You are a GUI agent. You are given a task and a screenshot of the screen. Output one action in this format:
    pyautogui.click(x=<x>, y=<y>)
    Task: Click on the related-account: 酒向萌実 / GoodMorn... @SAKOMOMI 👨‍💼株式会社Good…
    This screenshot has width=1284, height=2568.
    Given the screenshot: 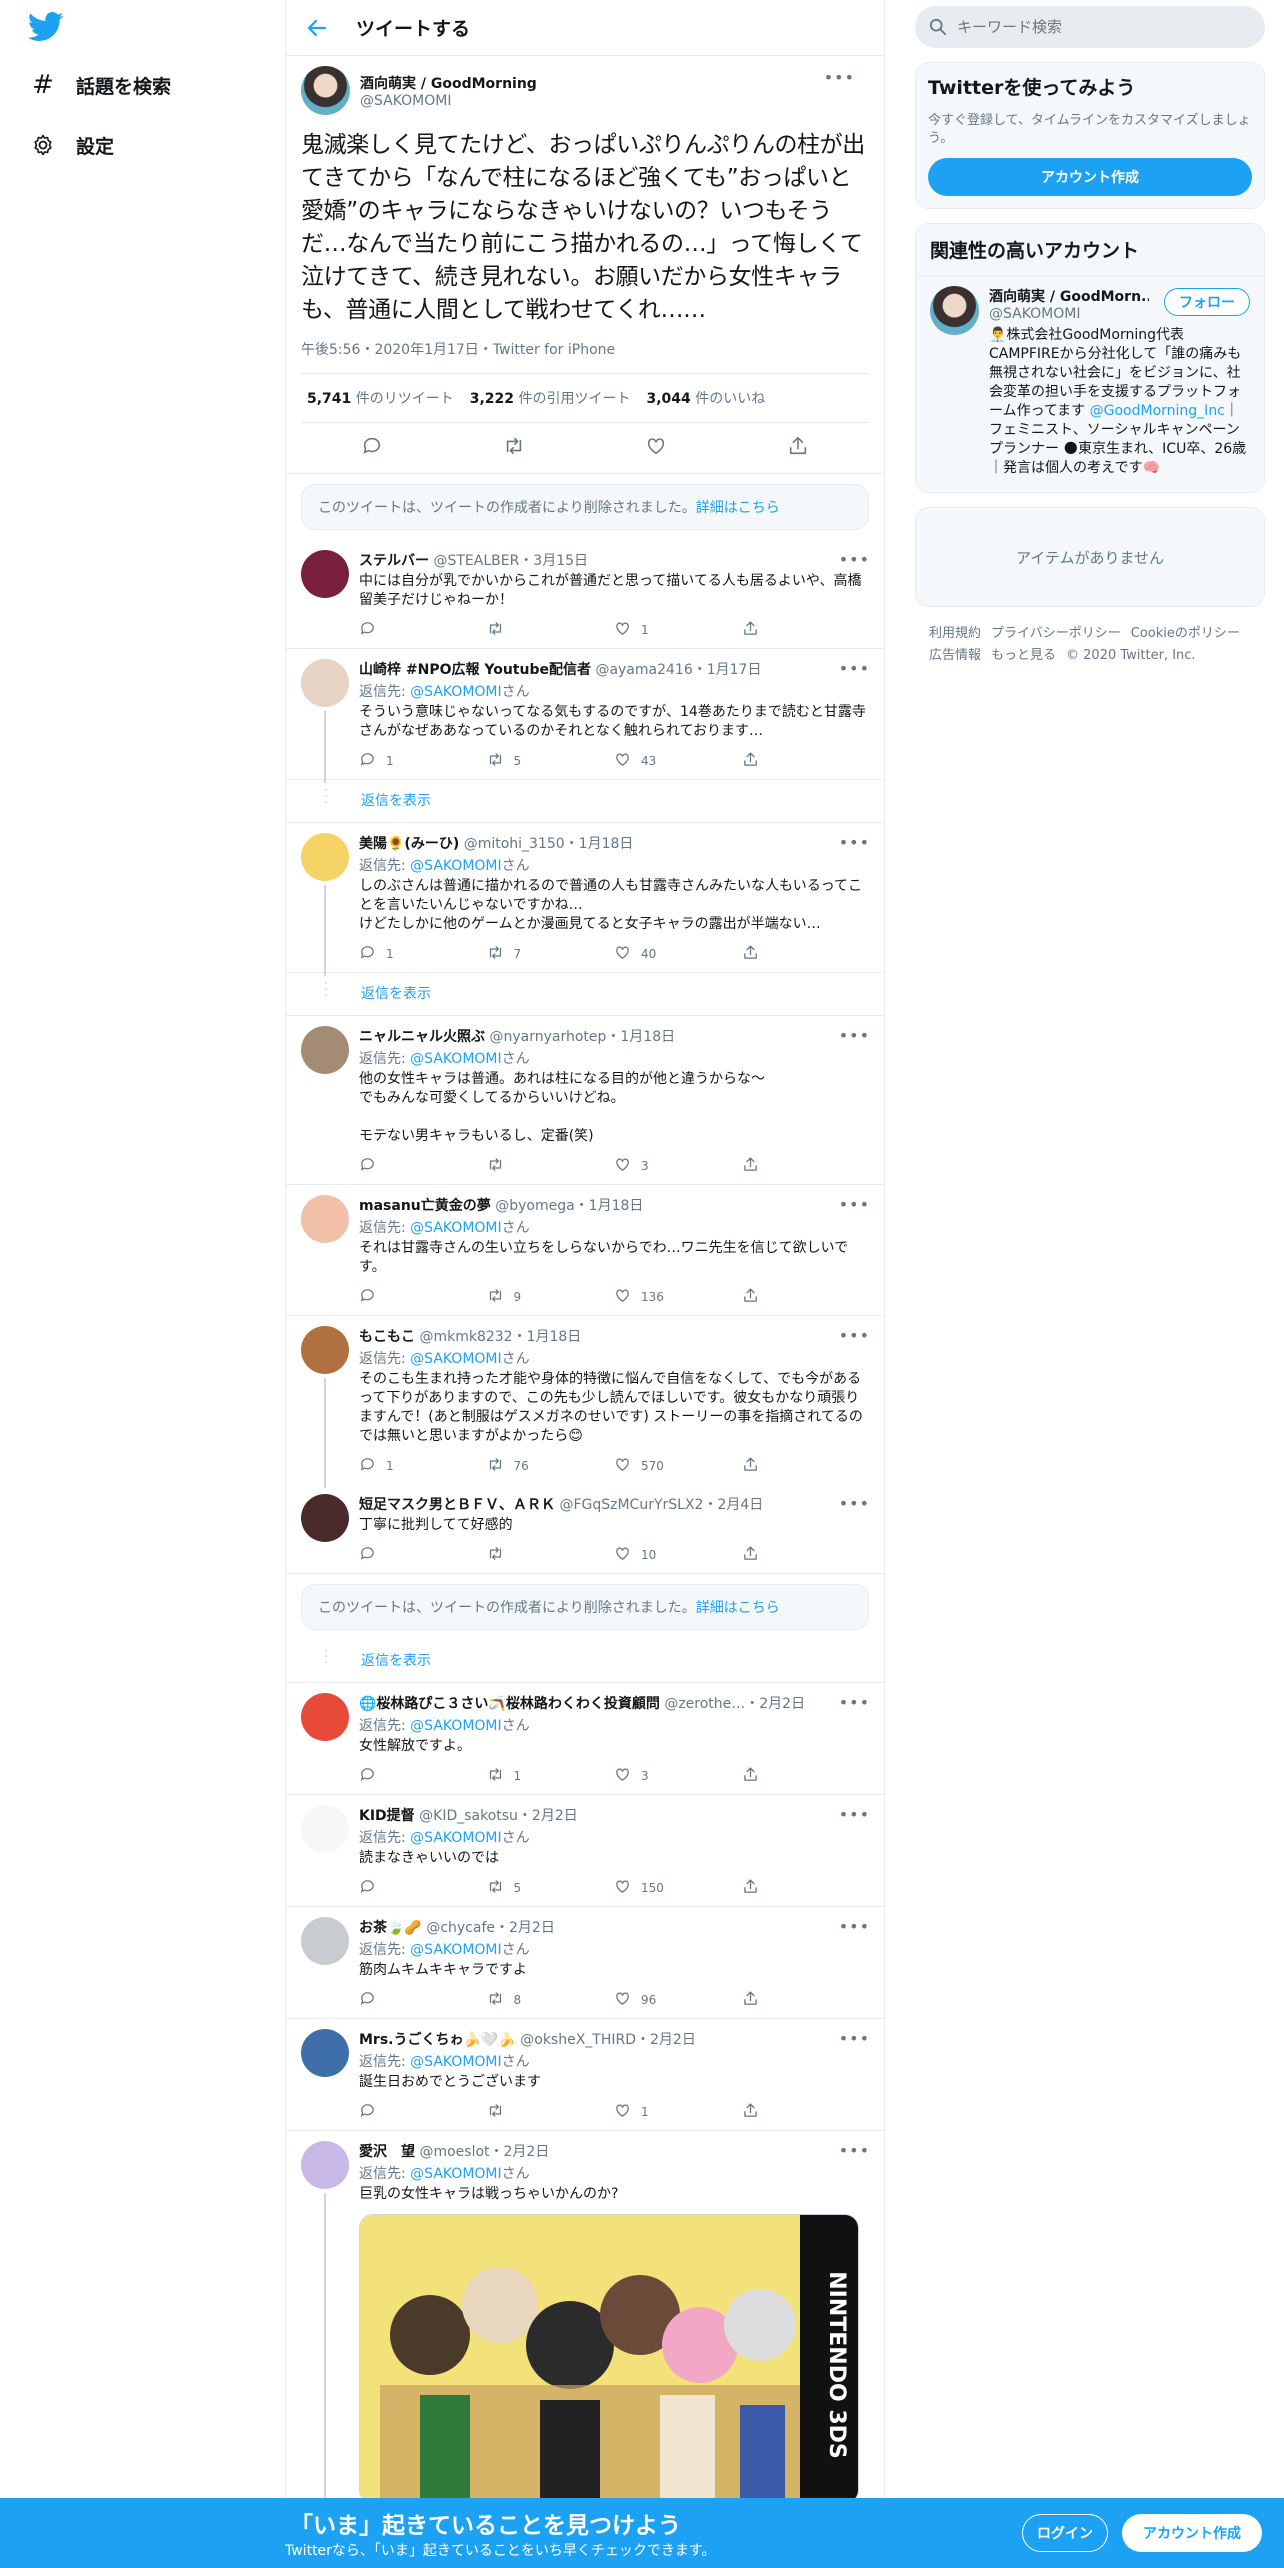 What is the action you would take?
    pyautogui.click(x=1090, y=377)
    